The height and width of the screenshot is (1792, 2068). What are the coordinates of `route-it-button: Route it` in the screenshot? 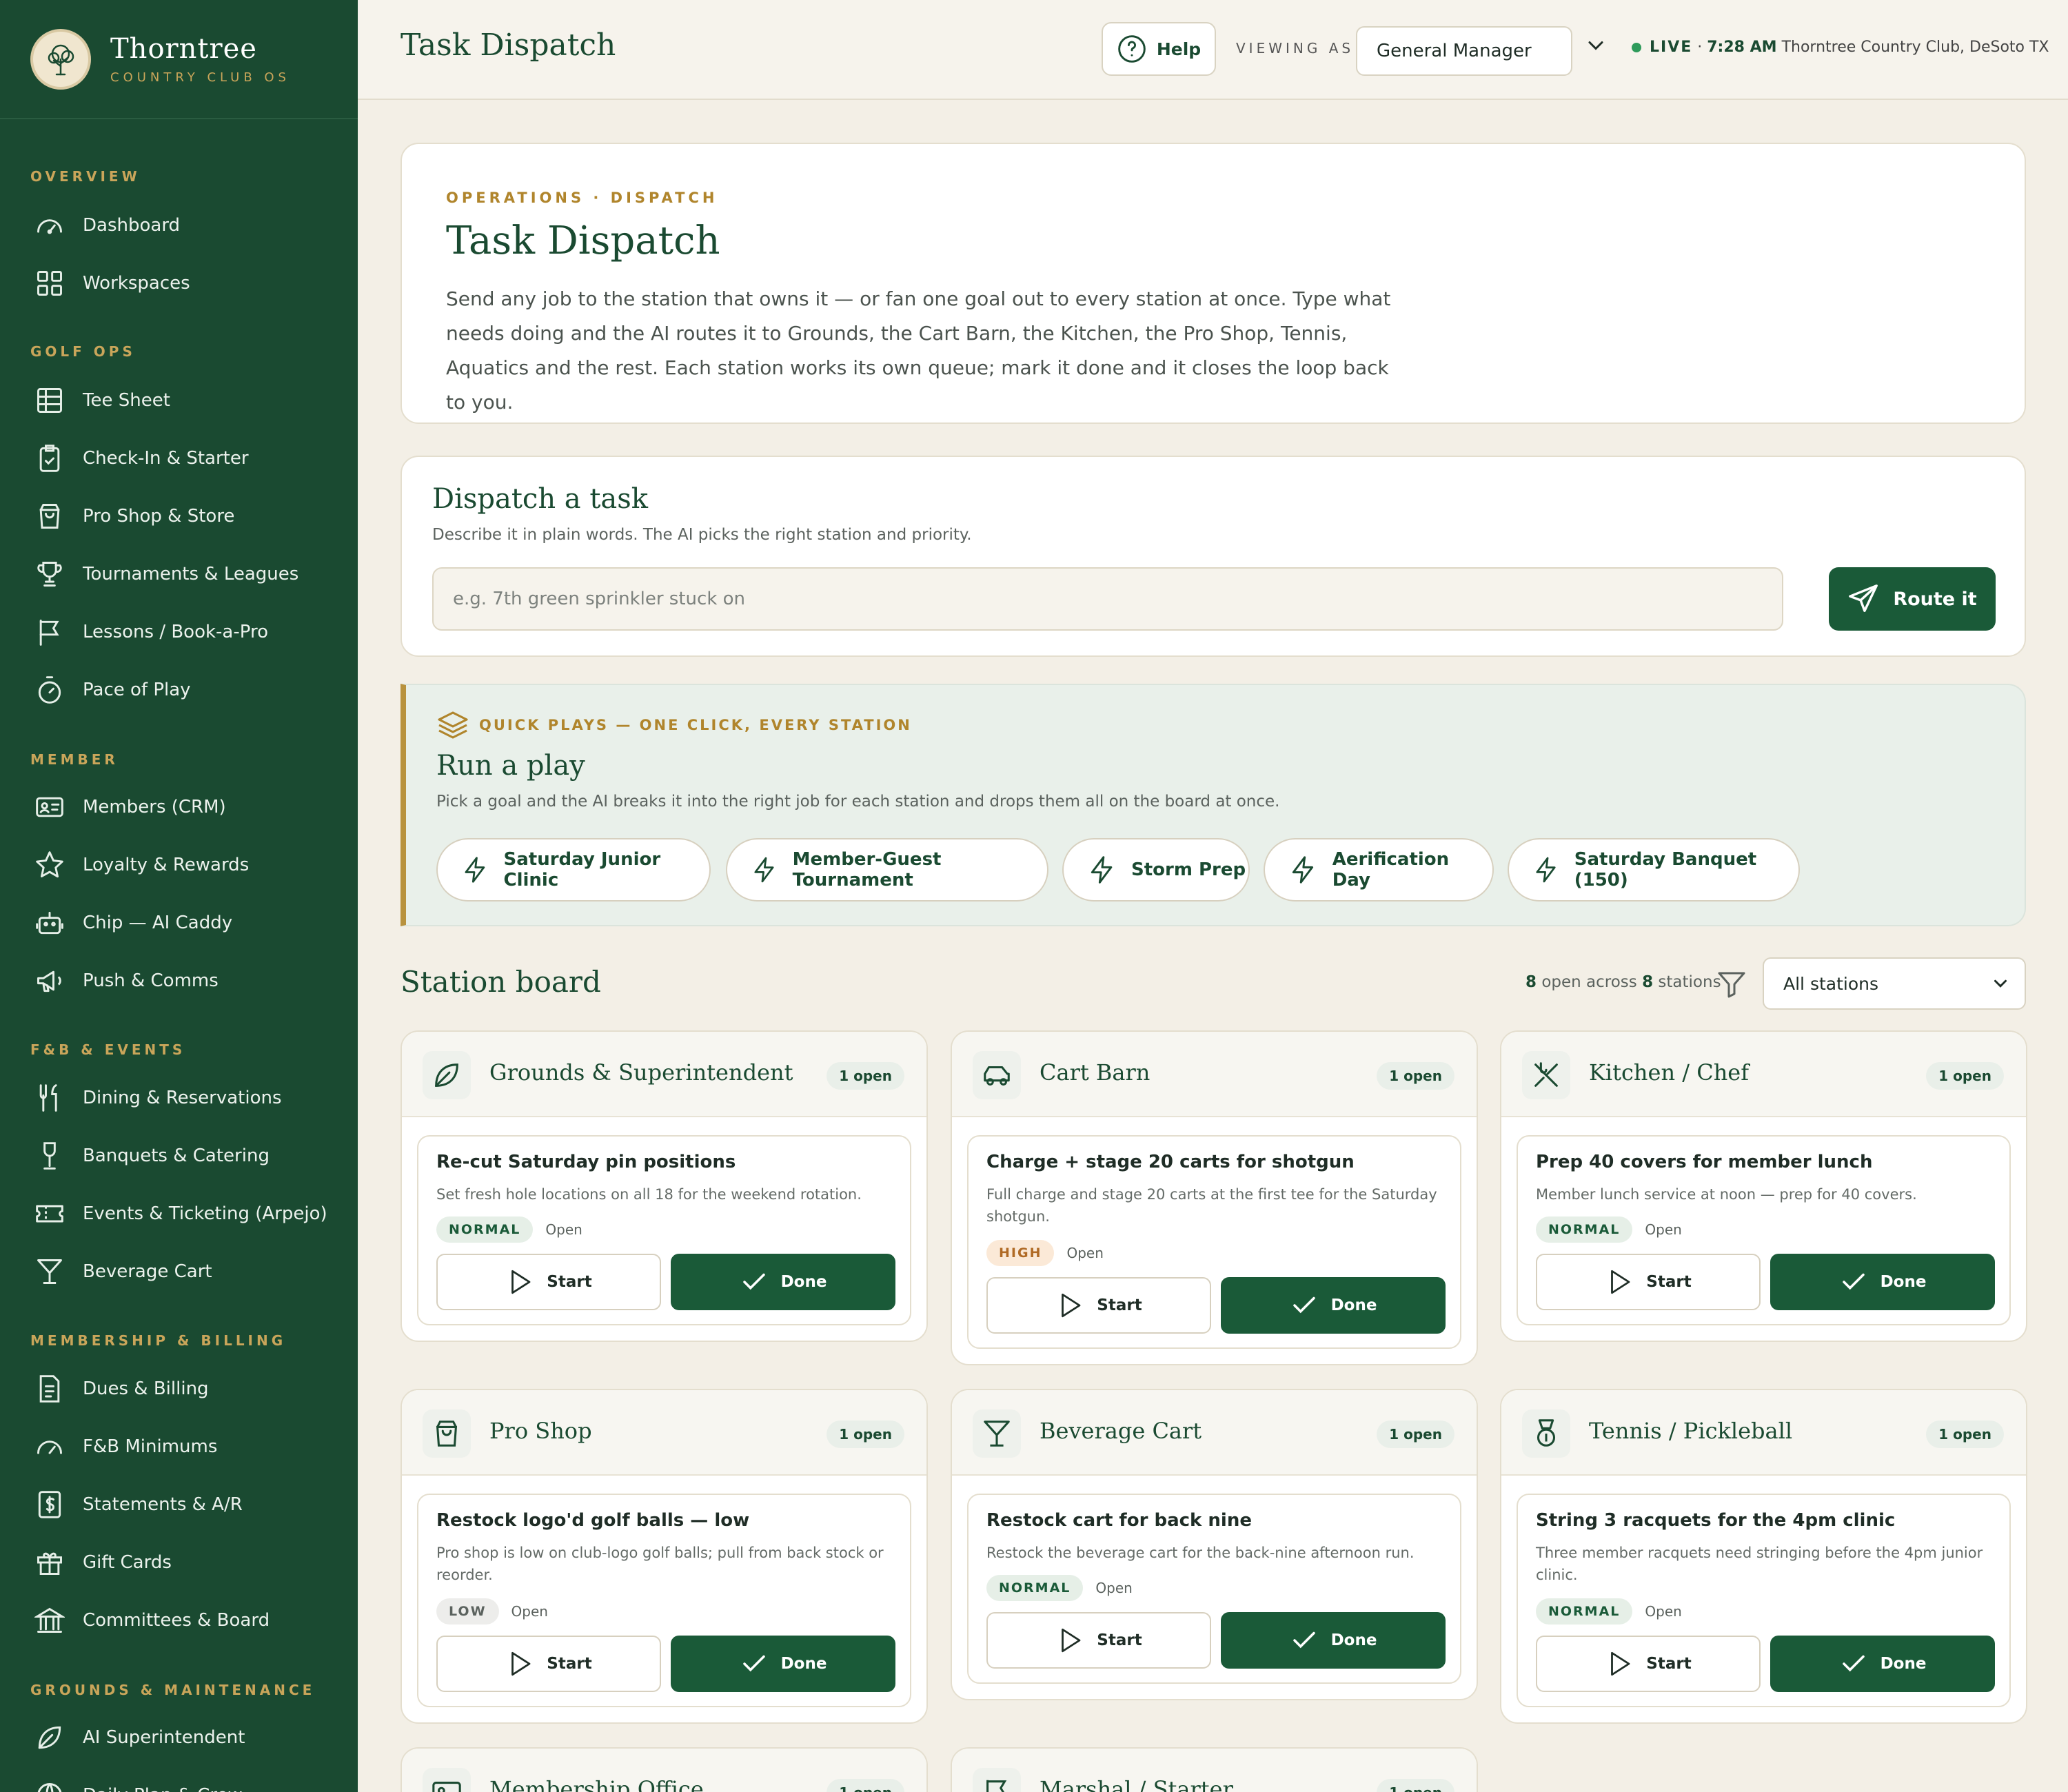 It's located at (1912, 599).